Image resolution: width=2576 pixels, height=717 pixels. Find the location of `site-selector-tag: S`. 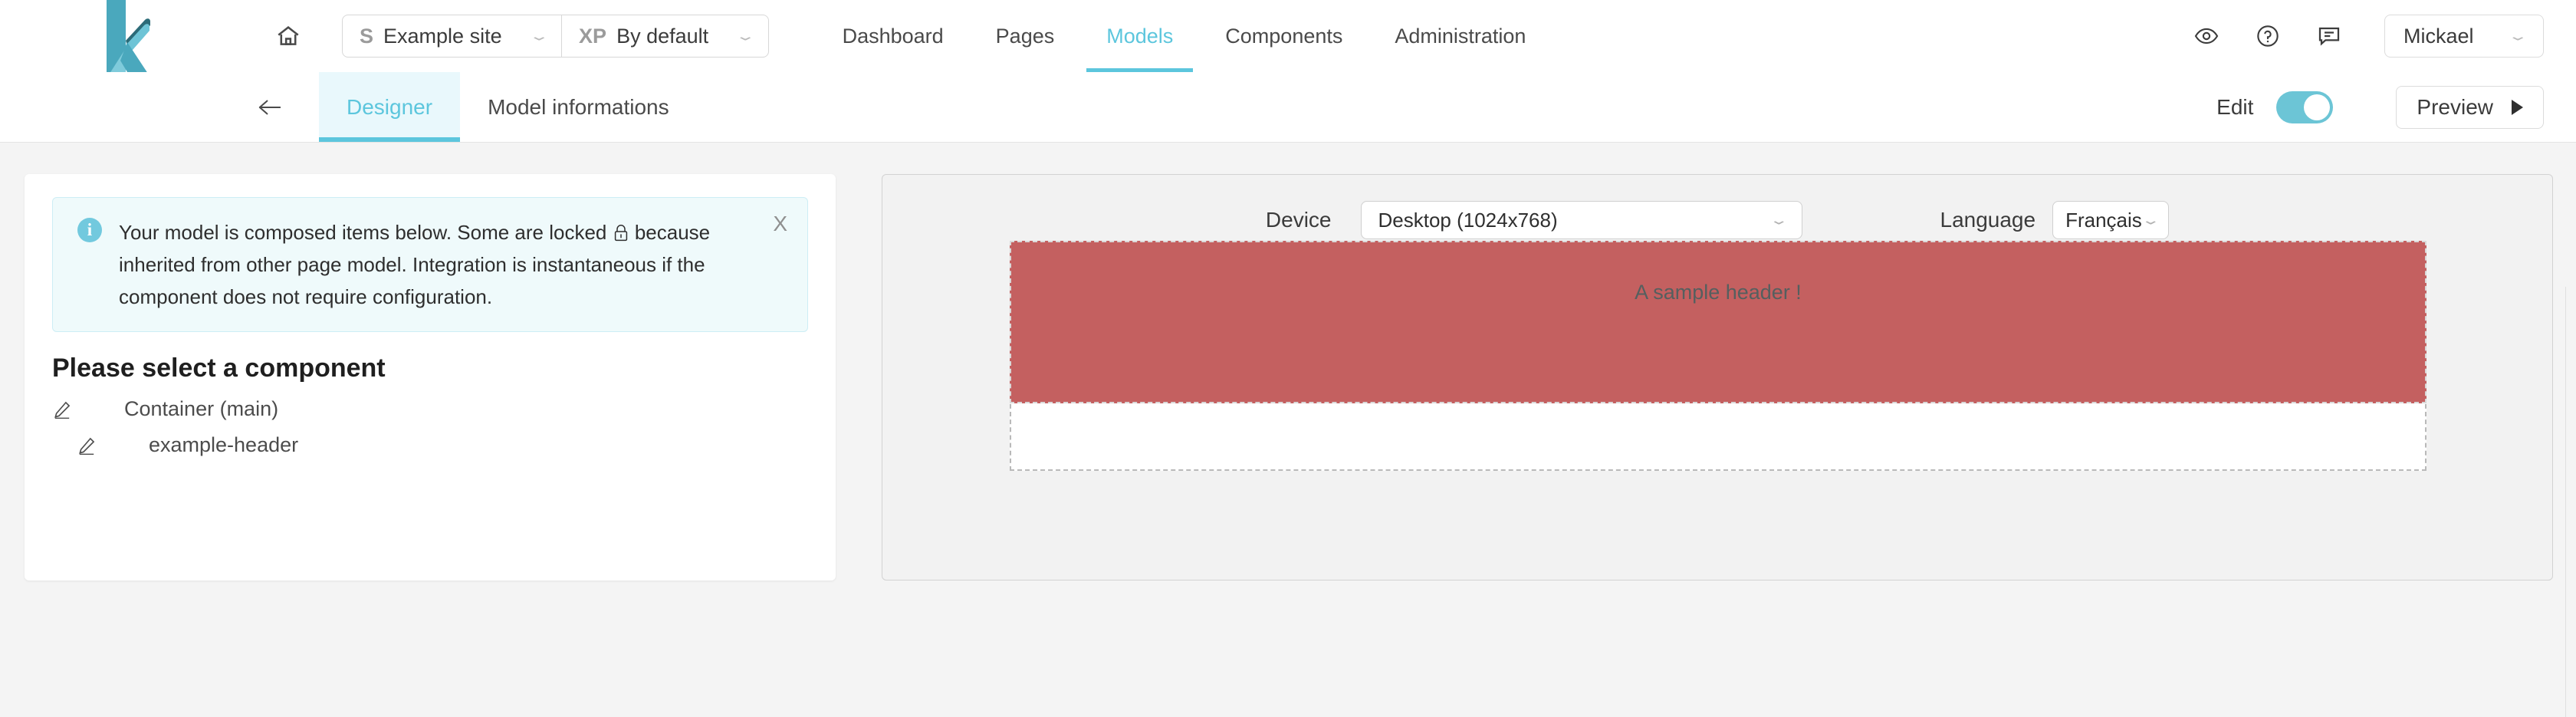

site-selector-tag: S is located at coordinates (367, 36).